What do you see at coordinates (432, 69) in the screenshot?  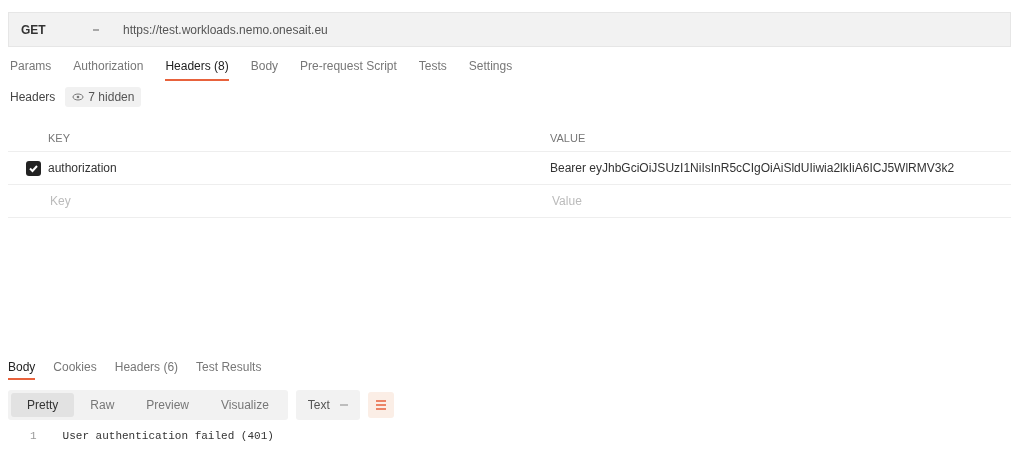 I see `request-tab: Tests` at bounding box center [432, 69].